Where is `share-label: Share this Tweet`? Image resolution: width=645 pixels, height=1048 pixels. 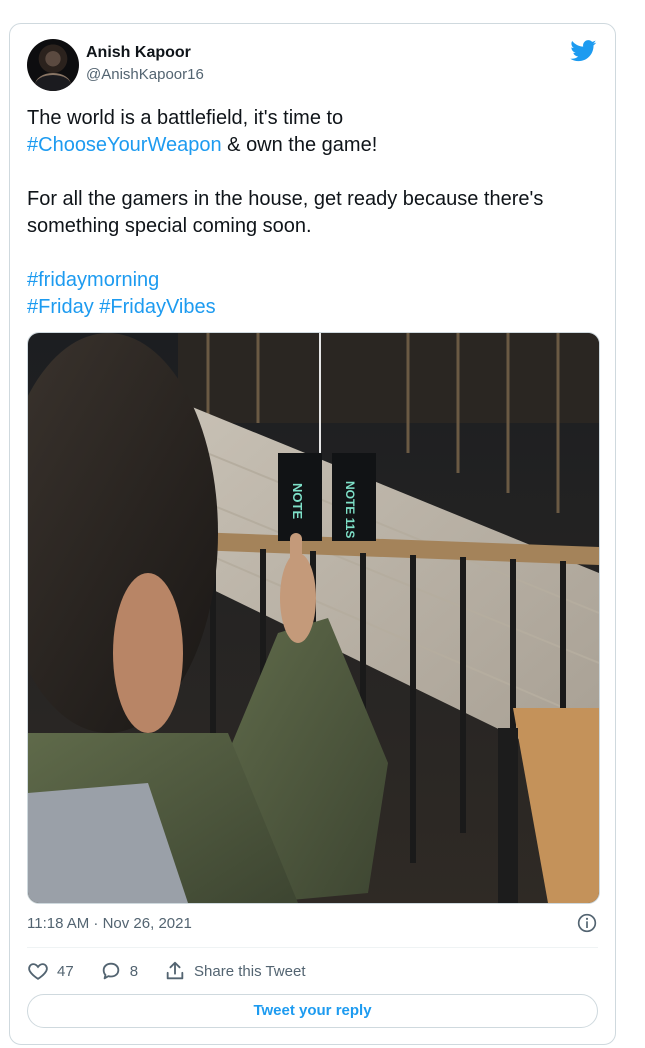
share-label: Share this Tweet is located at coordinates (250, 971).